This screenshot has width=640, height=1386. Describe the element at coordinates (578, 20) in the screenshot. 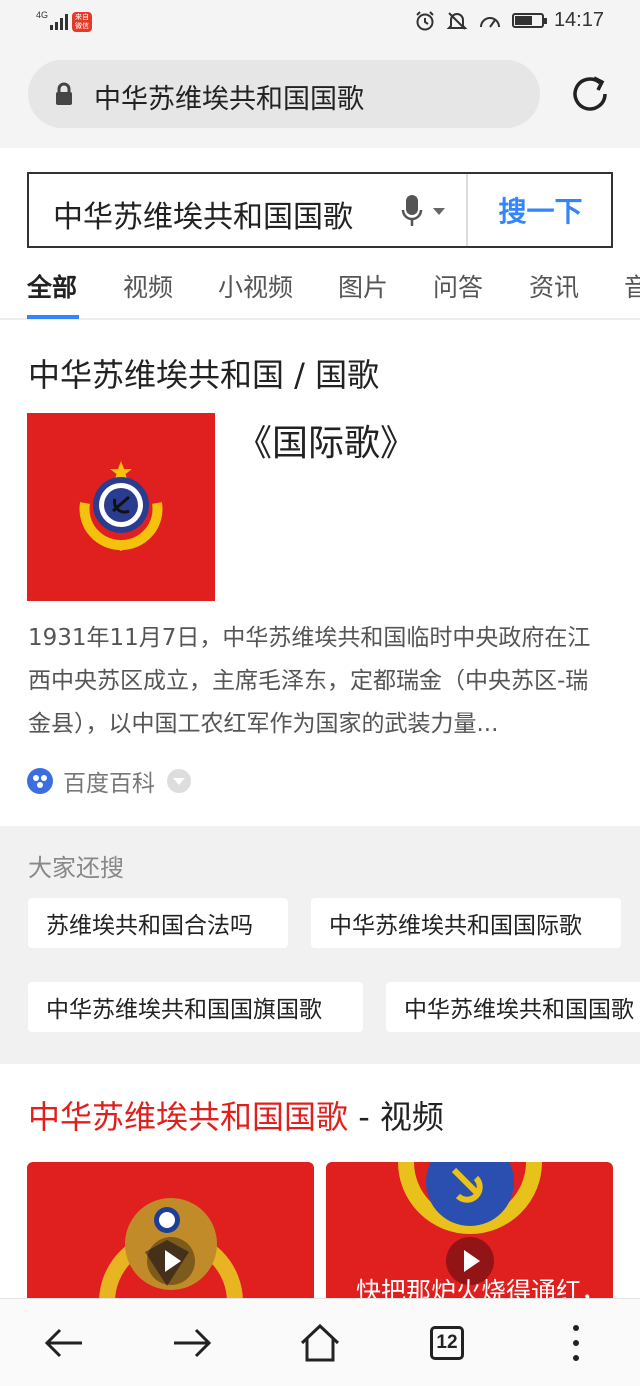

I see `clock: 14:17` at that location.